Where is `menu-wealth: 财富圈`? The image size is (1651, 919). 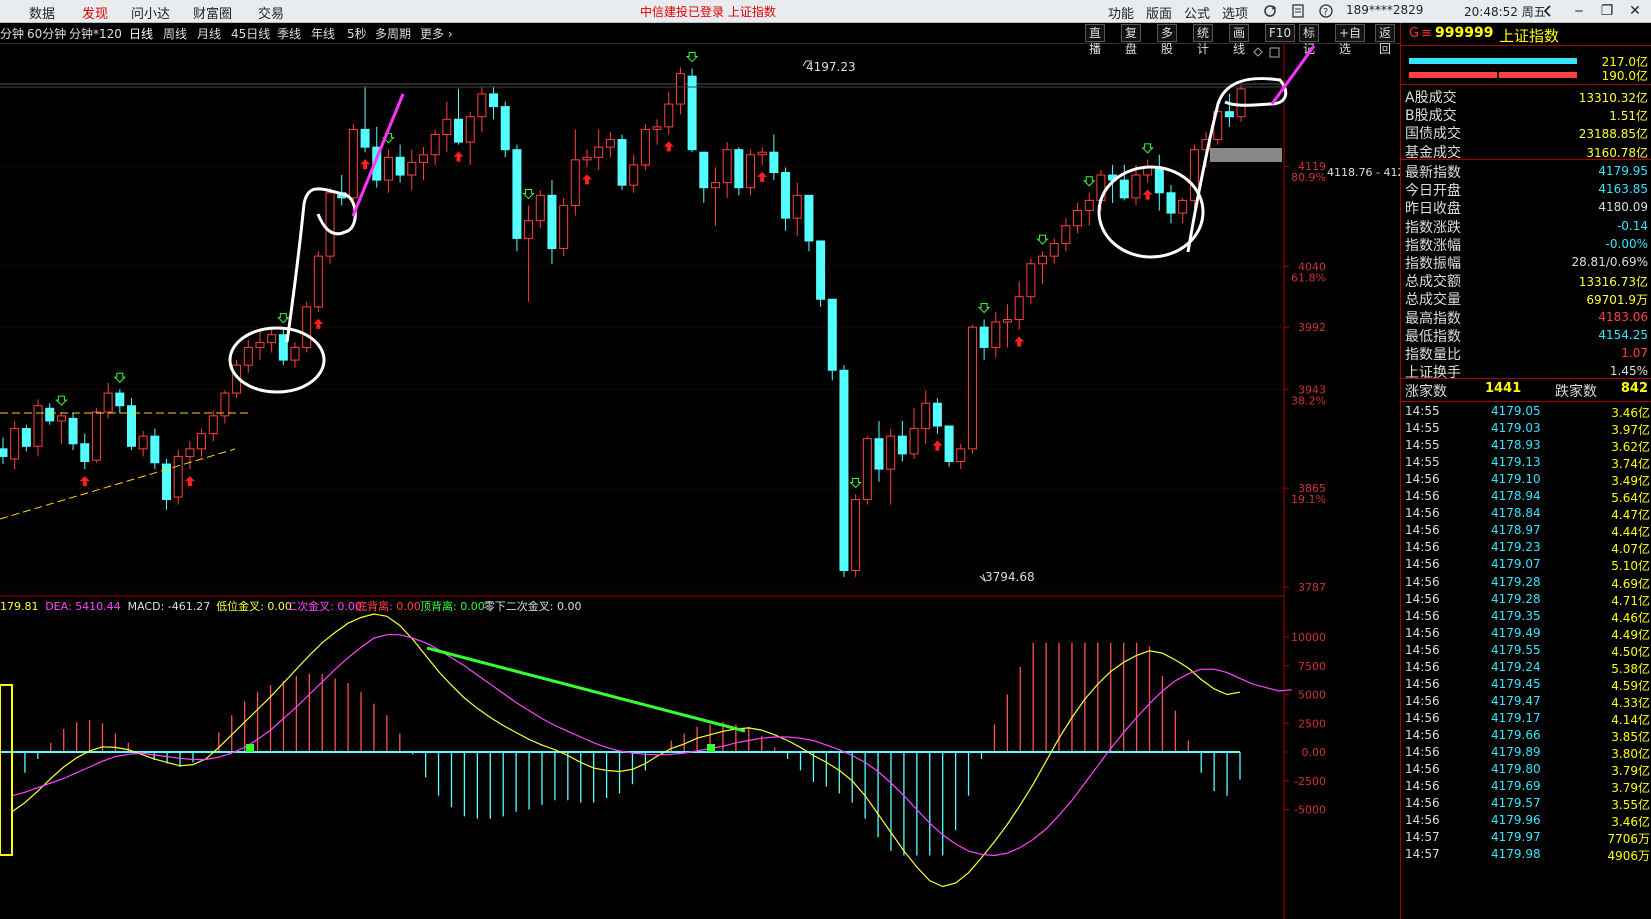
menu-wealth: 财富圈 is located at coordinates (212, 12).